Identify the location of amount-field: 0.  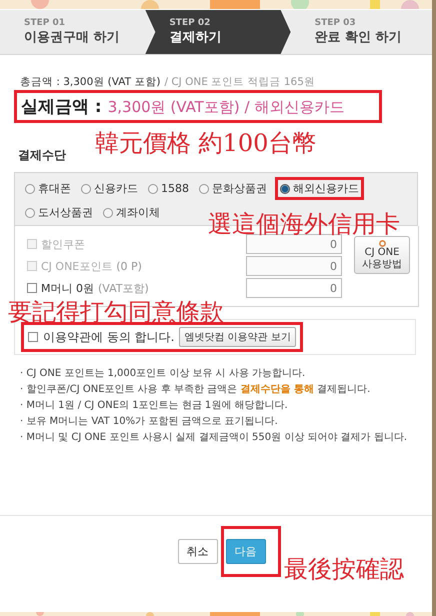
(294, 288).